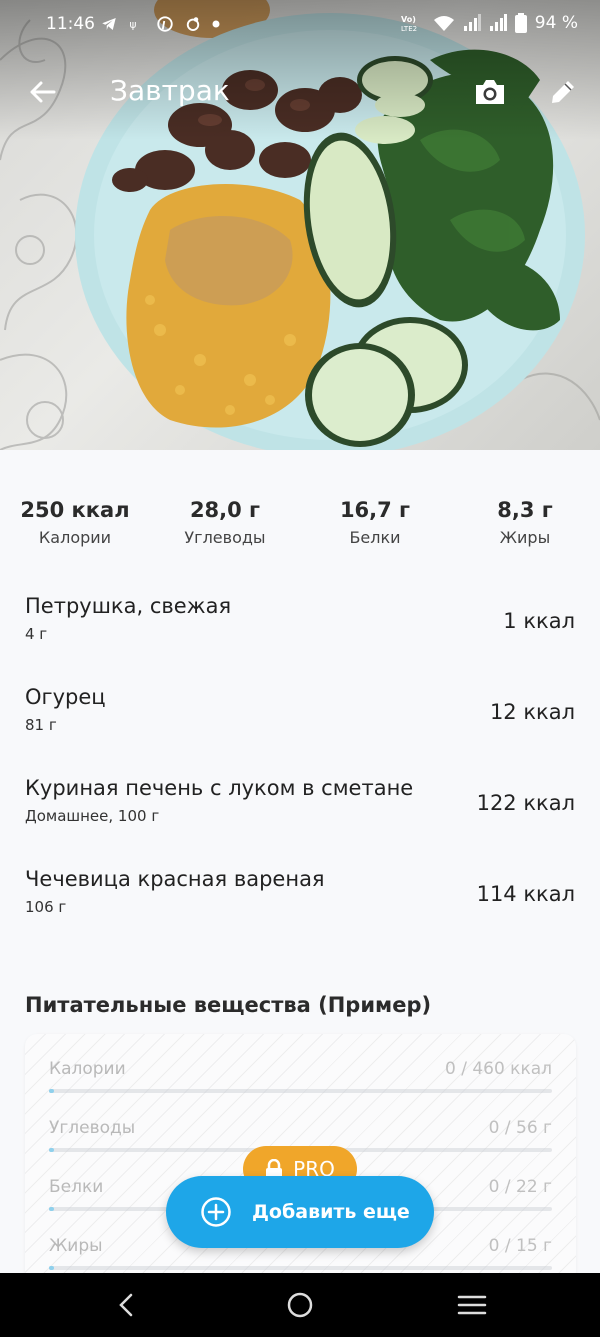  I want to click on camera-button, so click(490, 92).